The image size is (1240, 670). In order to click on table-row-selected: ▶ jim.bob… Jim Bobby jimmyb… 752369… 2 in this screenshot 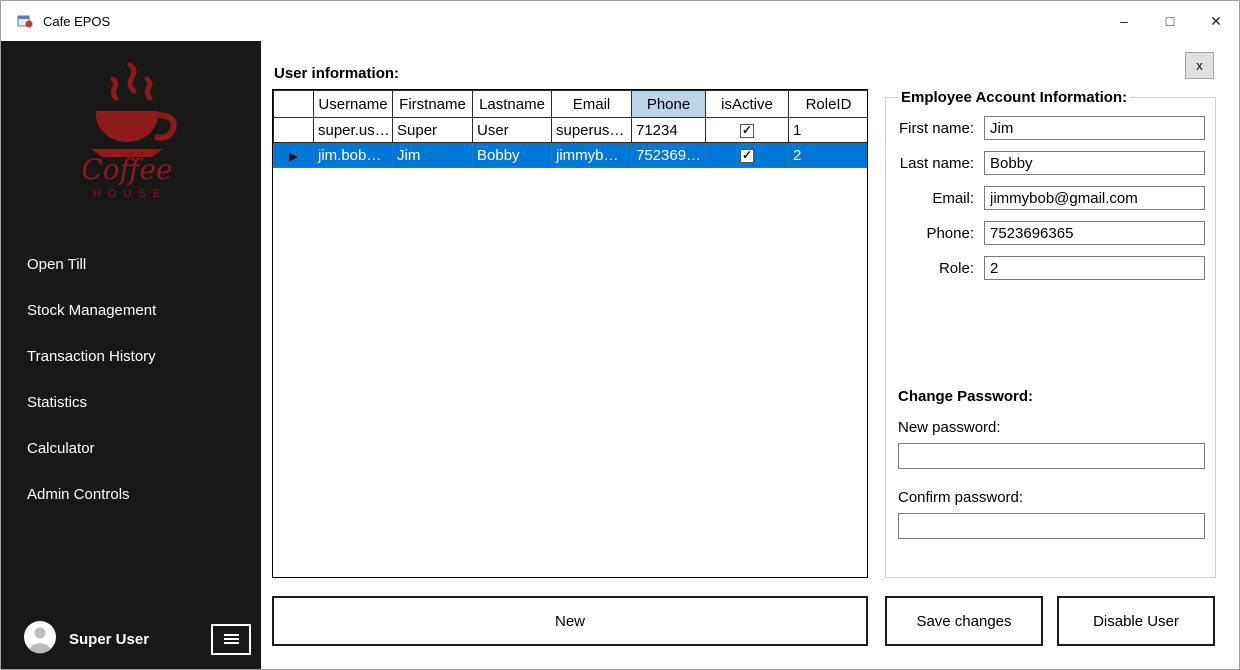, I will do `click(570, 155)`.